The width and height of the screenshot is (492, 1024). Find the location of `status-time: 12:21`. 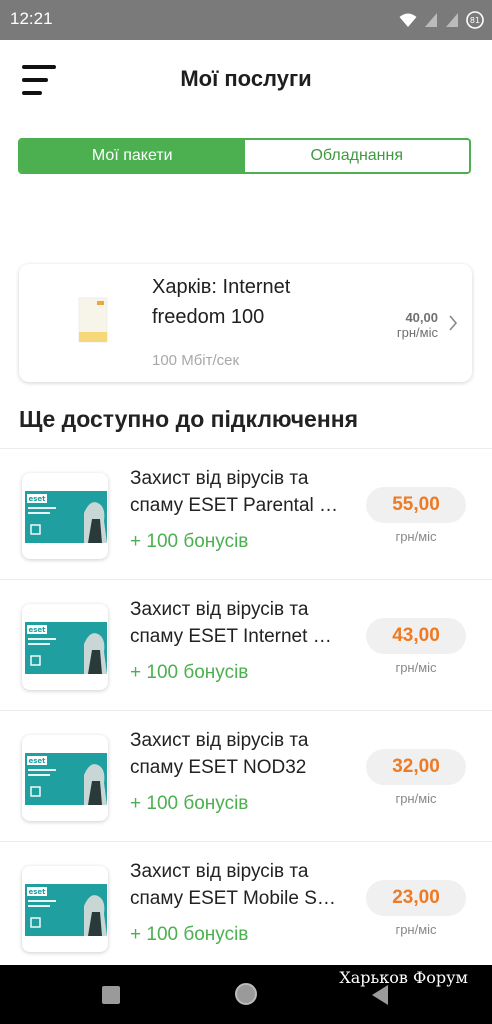

status-time: 12:21 is located at coordinates (31, 18).